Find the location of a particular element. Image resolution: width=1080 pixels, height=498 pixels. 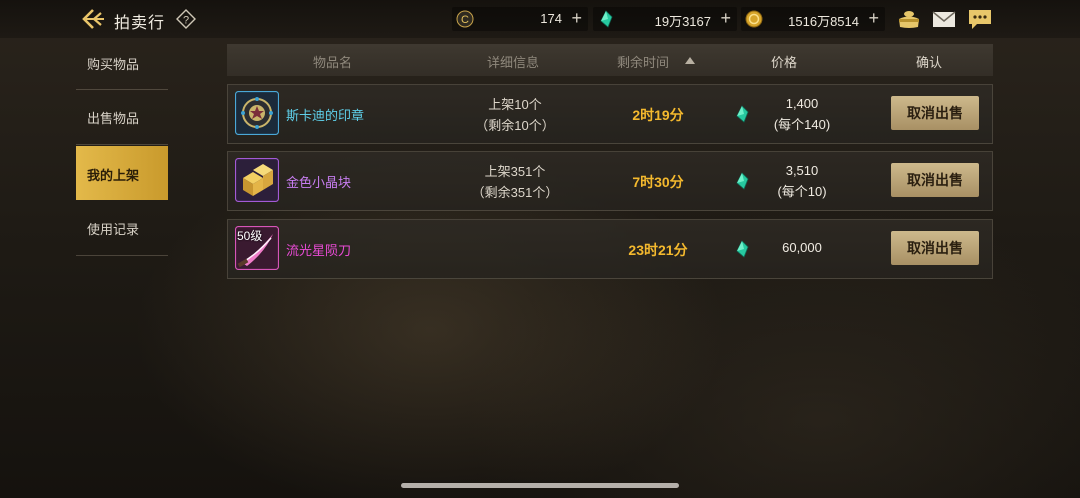

unit-price: (每个10) is located at coordinates (802, 191).